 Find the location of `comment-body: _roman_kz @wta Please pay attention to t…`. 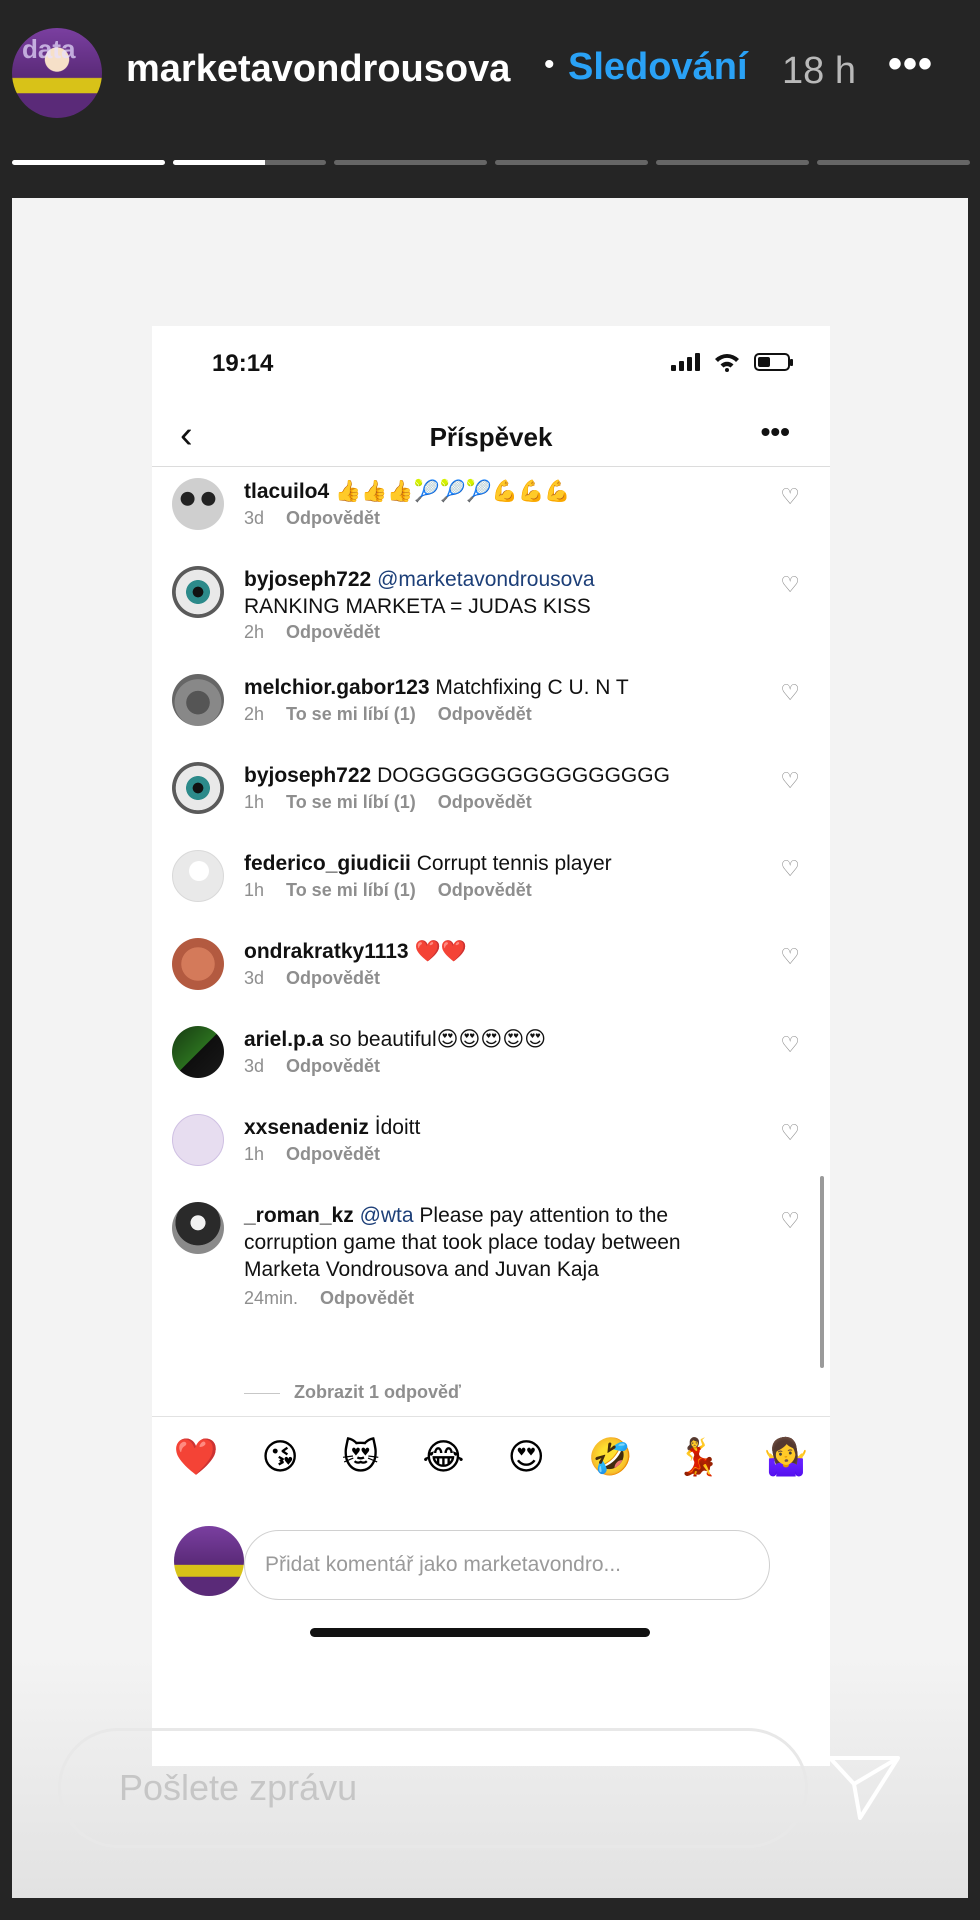

comment-body: _roman_kz @wta Please pay attention to t… is located at coordinates (499, 1242).